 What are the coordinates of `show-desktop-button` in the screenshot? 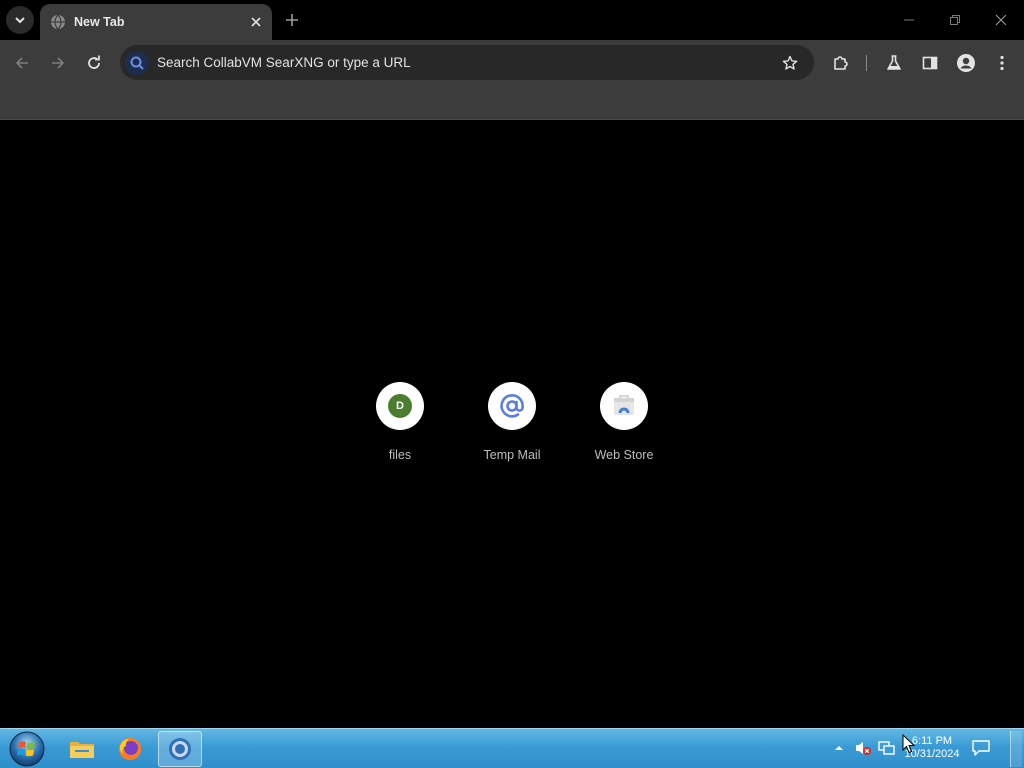 It's located at (1016, 749).